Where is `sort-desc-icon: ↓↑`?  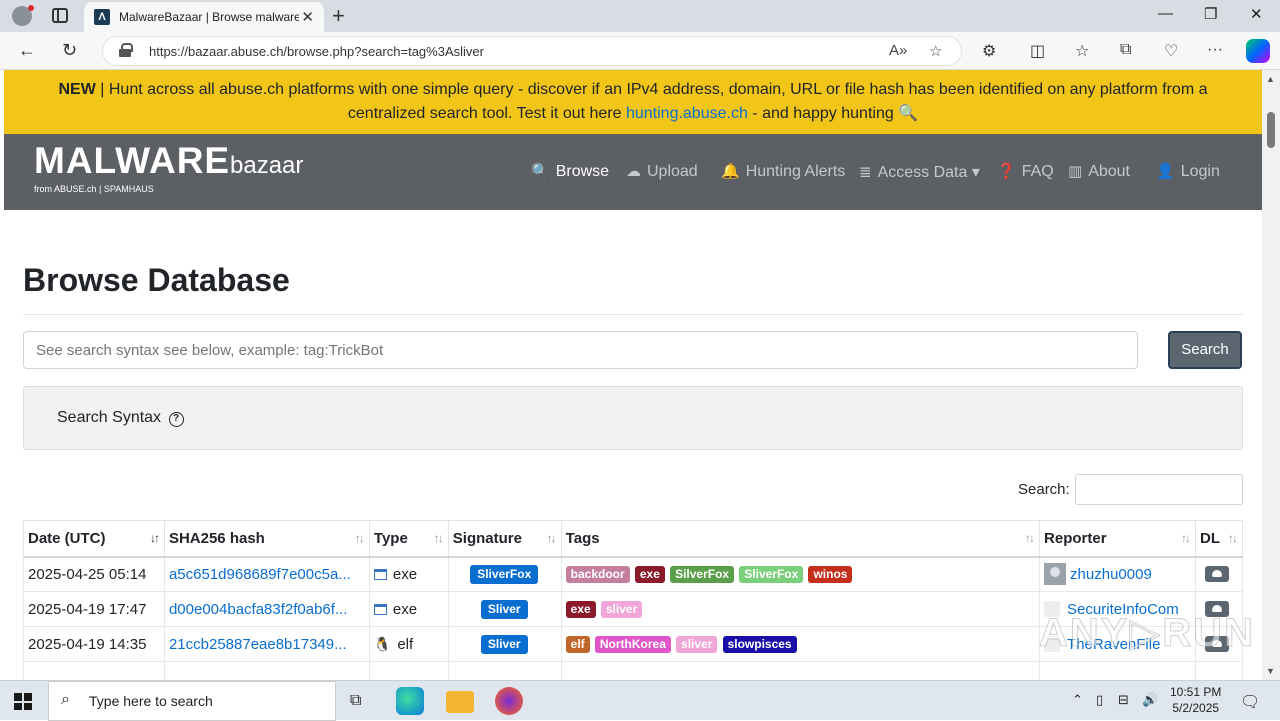
sort-desc-icon: ↓↑ is located at coordinates (154, 538).